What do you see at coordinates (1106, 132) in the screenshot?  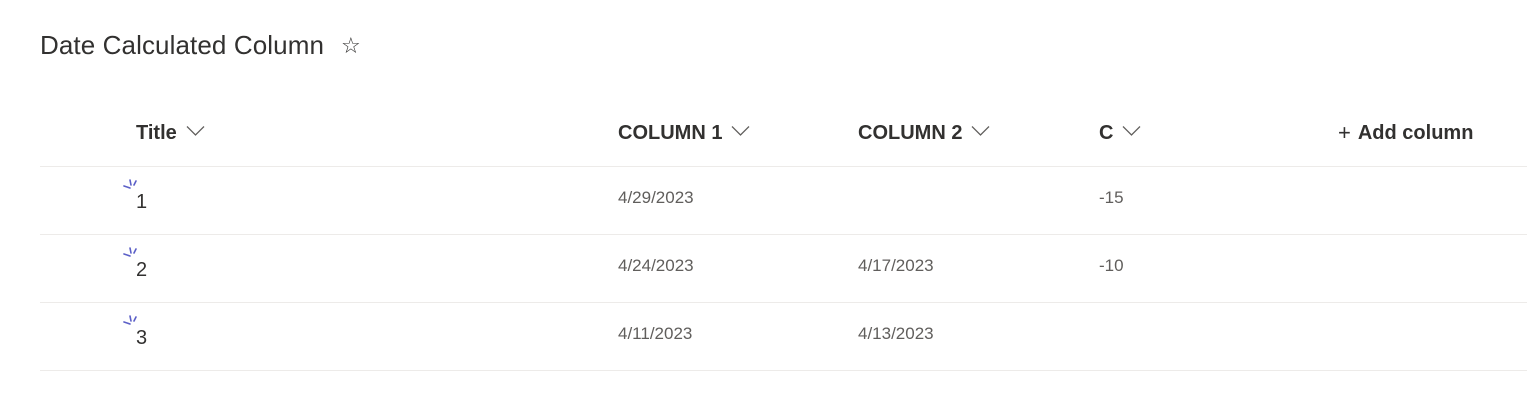 I see `column-header-label: C` at bounding box center [1106, 132].